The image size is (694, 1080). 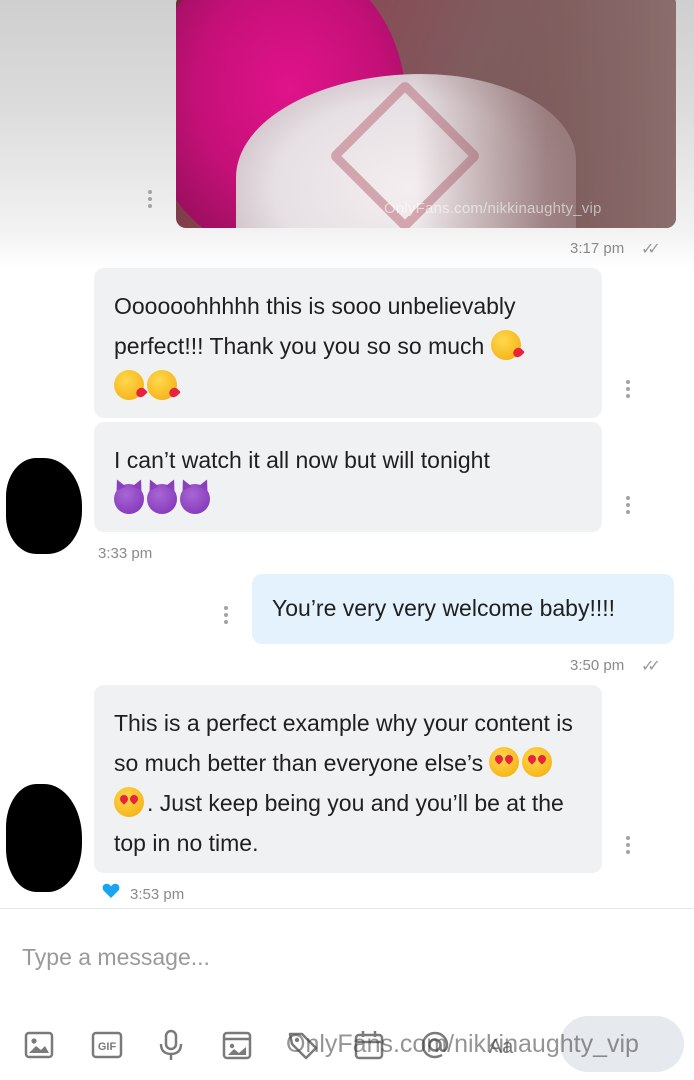 What do you see at coordinates (462, 1044) in the screenshot?
I see `footer-watermark: OnlyFans.com/nikkinaughty_vip` at bounding box center [462, 1044].